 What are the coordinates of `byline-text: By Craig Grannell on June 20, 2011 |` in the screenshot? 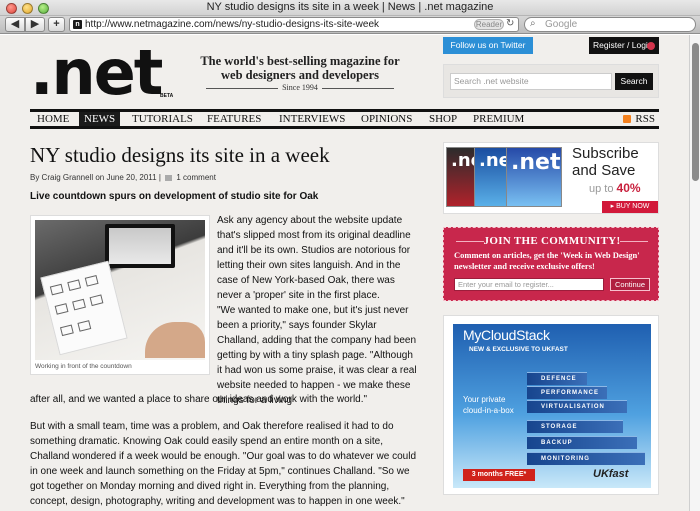 It's located at (95, 177).